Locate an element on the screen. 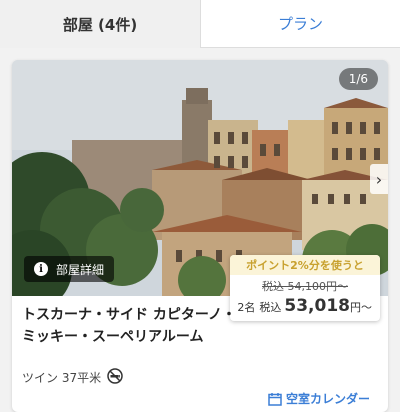  tab-bar: 部屋 (4件) プラン is located at coordinates (200, 24).